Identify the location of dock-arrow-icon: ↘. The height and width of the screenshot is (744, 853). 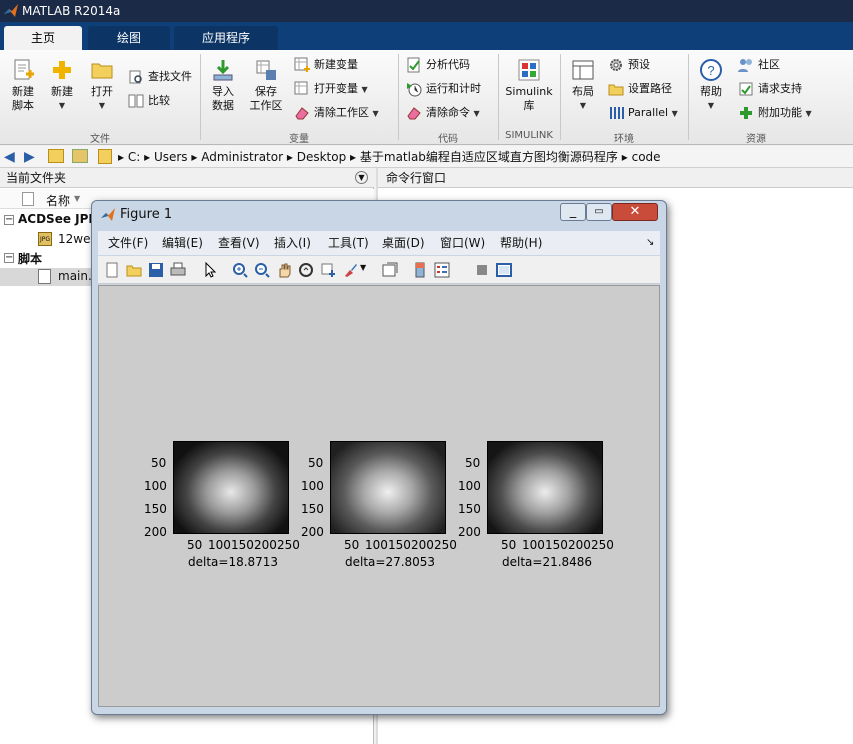
(650, 243).